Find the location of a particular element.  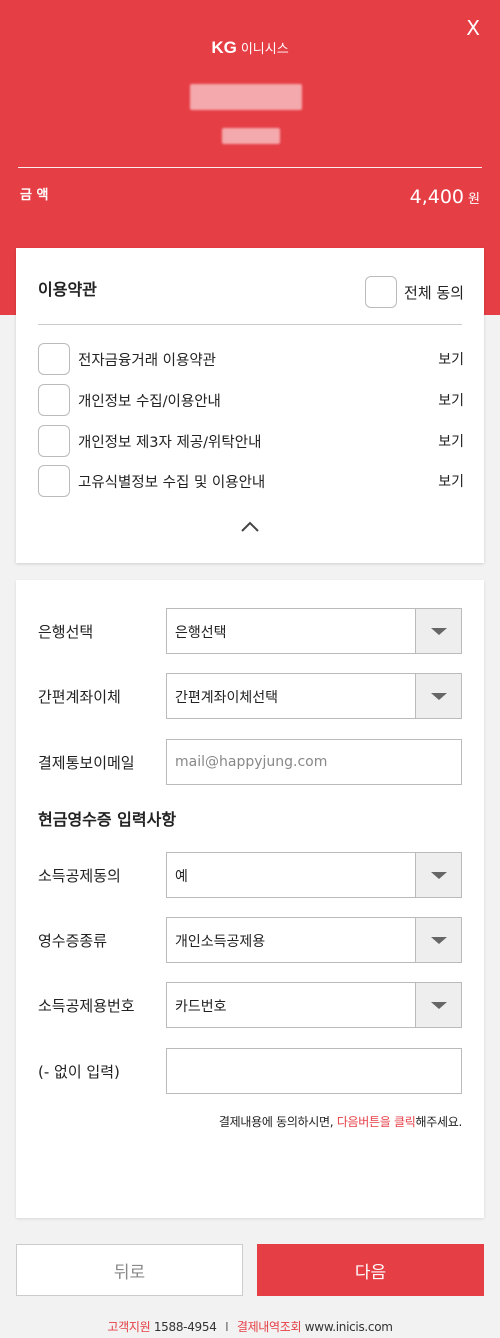

agree-all-checkbox is located at coordinates (381, 292).